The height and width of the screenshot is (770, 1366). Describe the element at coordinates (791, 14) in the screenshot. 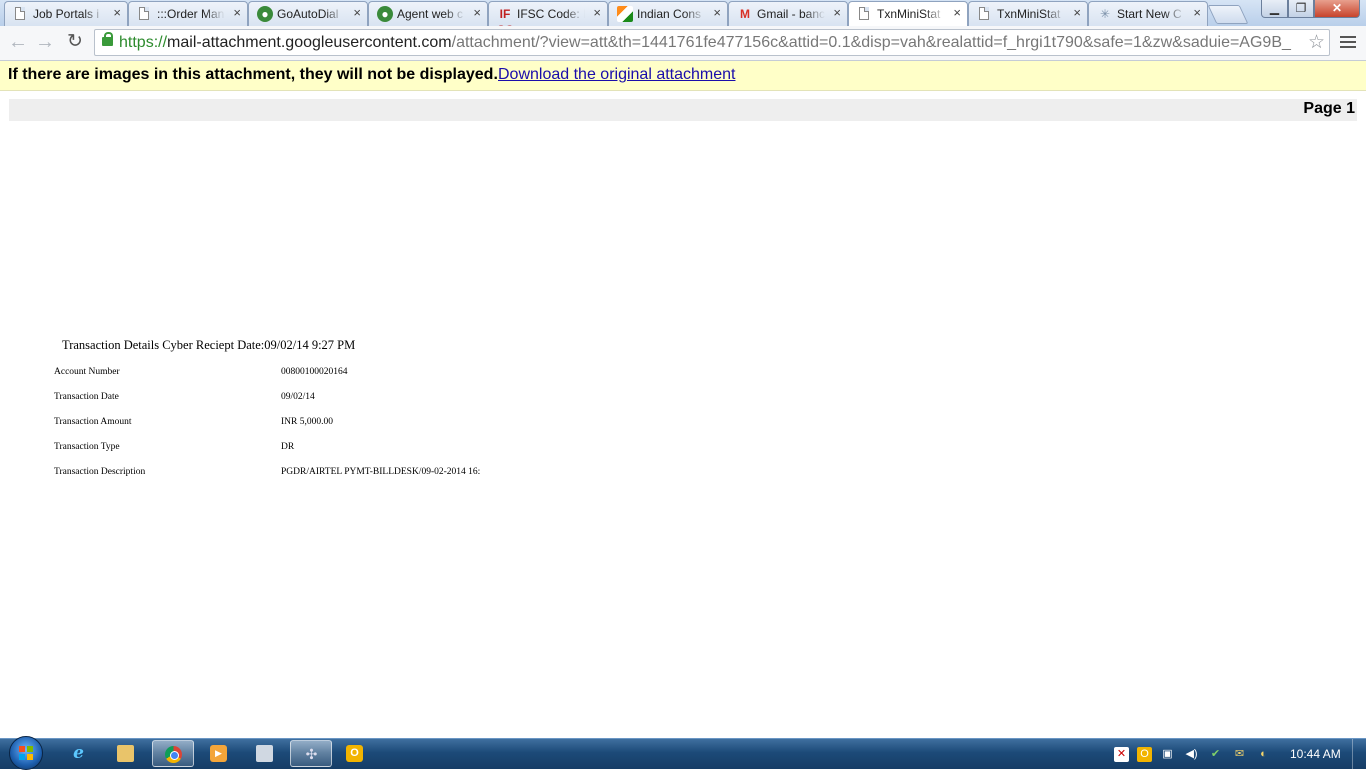

I see `tab-label: Gmail - banc` at that location.